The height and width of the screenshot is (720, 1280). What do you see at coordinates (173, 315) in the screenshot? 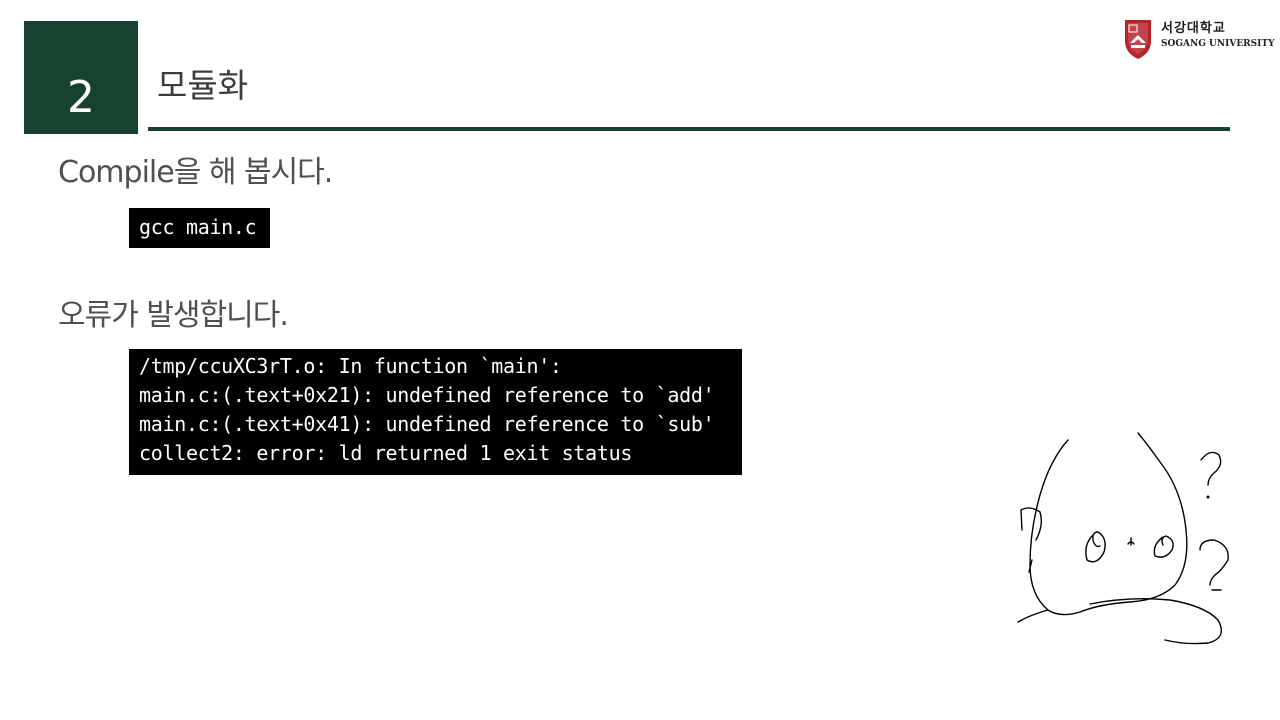
I see `error-heading: 오류가 발생합니다.` at bounding box center [173, 315].